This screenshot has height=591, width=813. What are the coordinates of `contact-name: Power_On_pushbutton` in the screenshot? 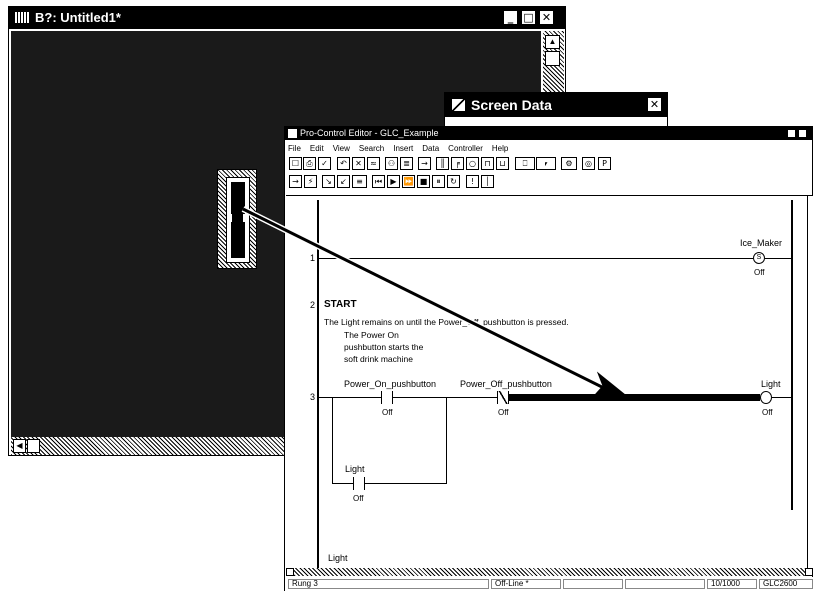 It's located at (390, 384).